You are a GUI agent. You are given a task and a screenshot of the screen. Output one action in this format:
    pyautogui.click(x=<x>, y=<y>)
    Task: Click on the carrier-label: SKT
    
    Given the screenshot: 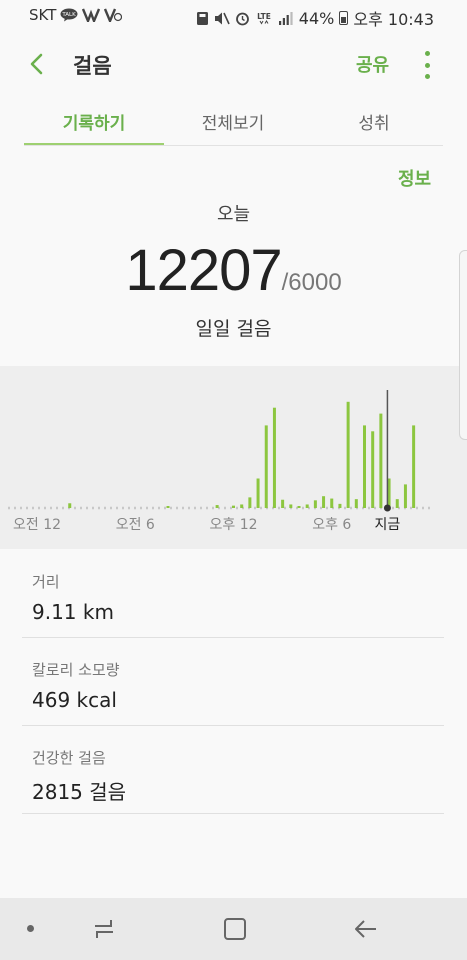 What is the action you would take?
    pyautogui.click(x=43, y=15)
    